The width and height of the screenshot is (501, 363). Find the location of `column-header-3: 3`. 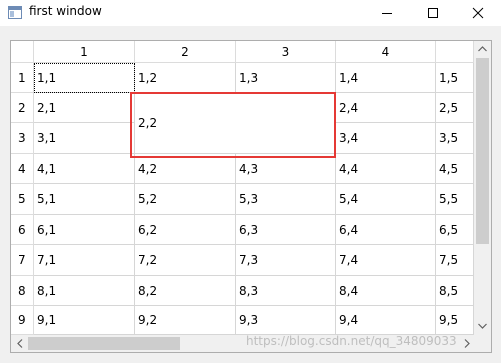

column-header-3: 3 is located at coordinates (286, 52).